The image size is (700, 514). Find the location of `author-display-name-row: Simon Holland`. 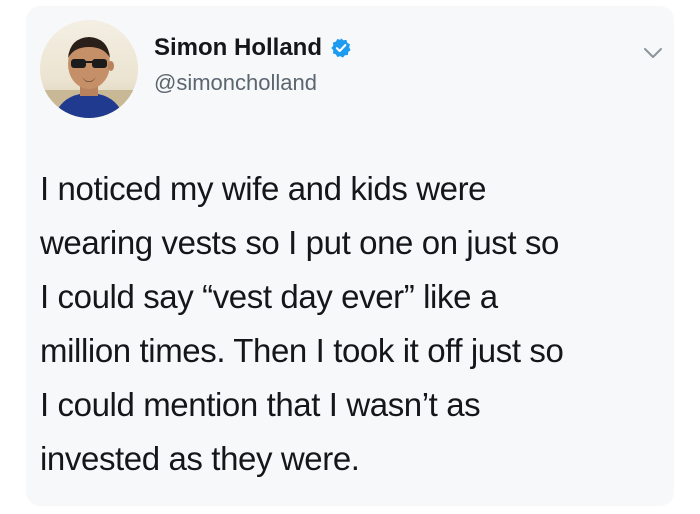

author-display-name-row: Simon Holland is located at coordinates (253, 48).